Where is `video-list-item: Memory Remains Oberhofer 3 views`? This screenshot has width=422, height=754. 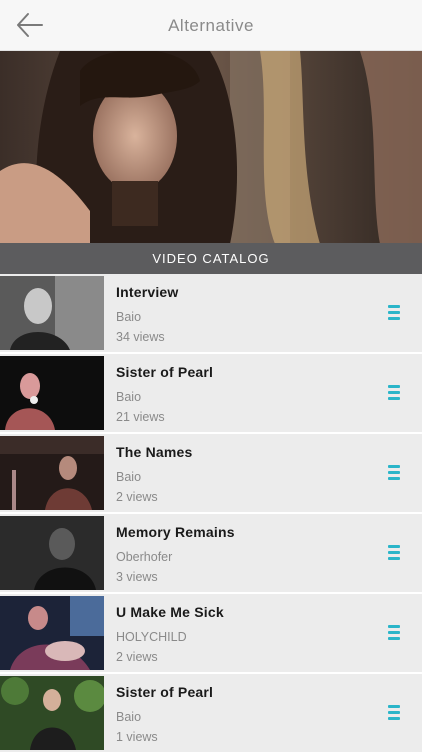
video-list-item: Memory Remains Oberhofer 3 views is located at coordinates (211, 554).